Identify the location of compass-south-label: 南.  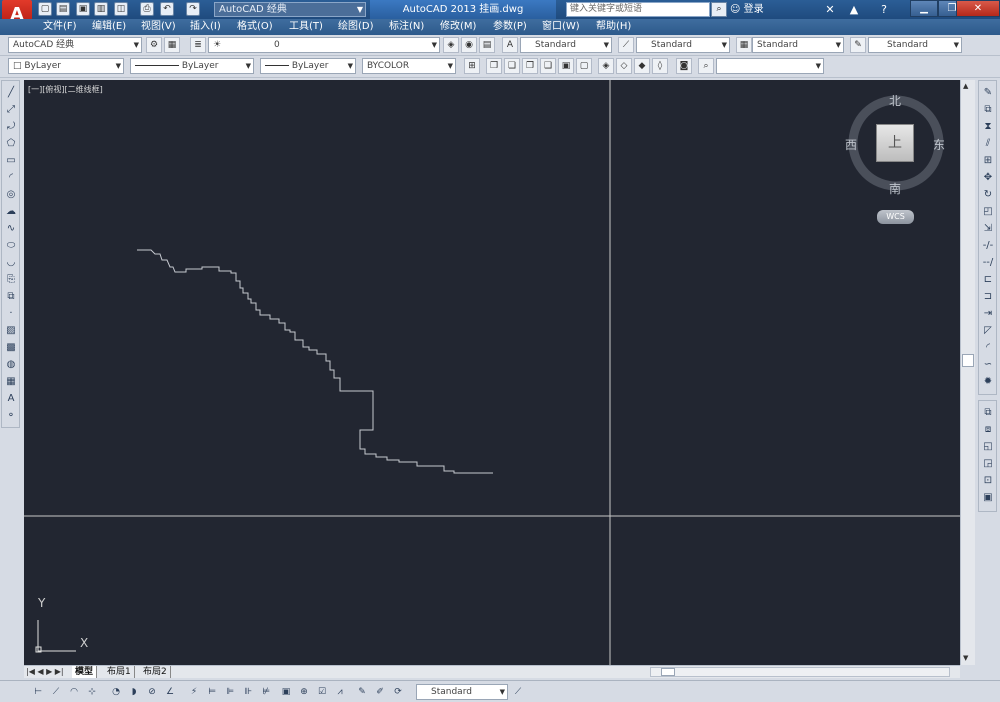
(895, 188).